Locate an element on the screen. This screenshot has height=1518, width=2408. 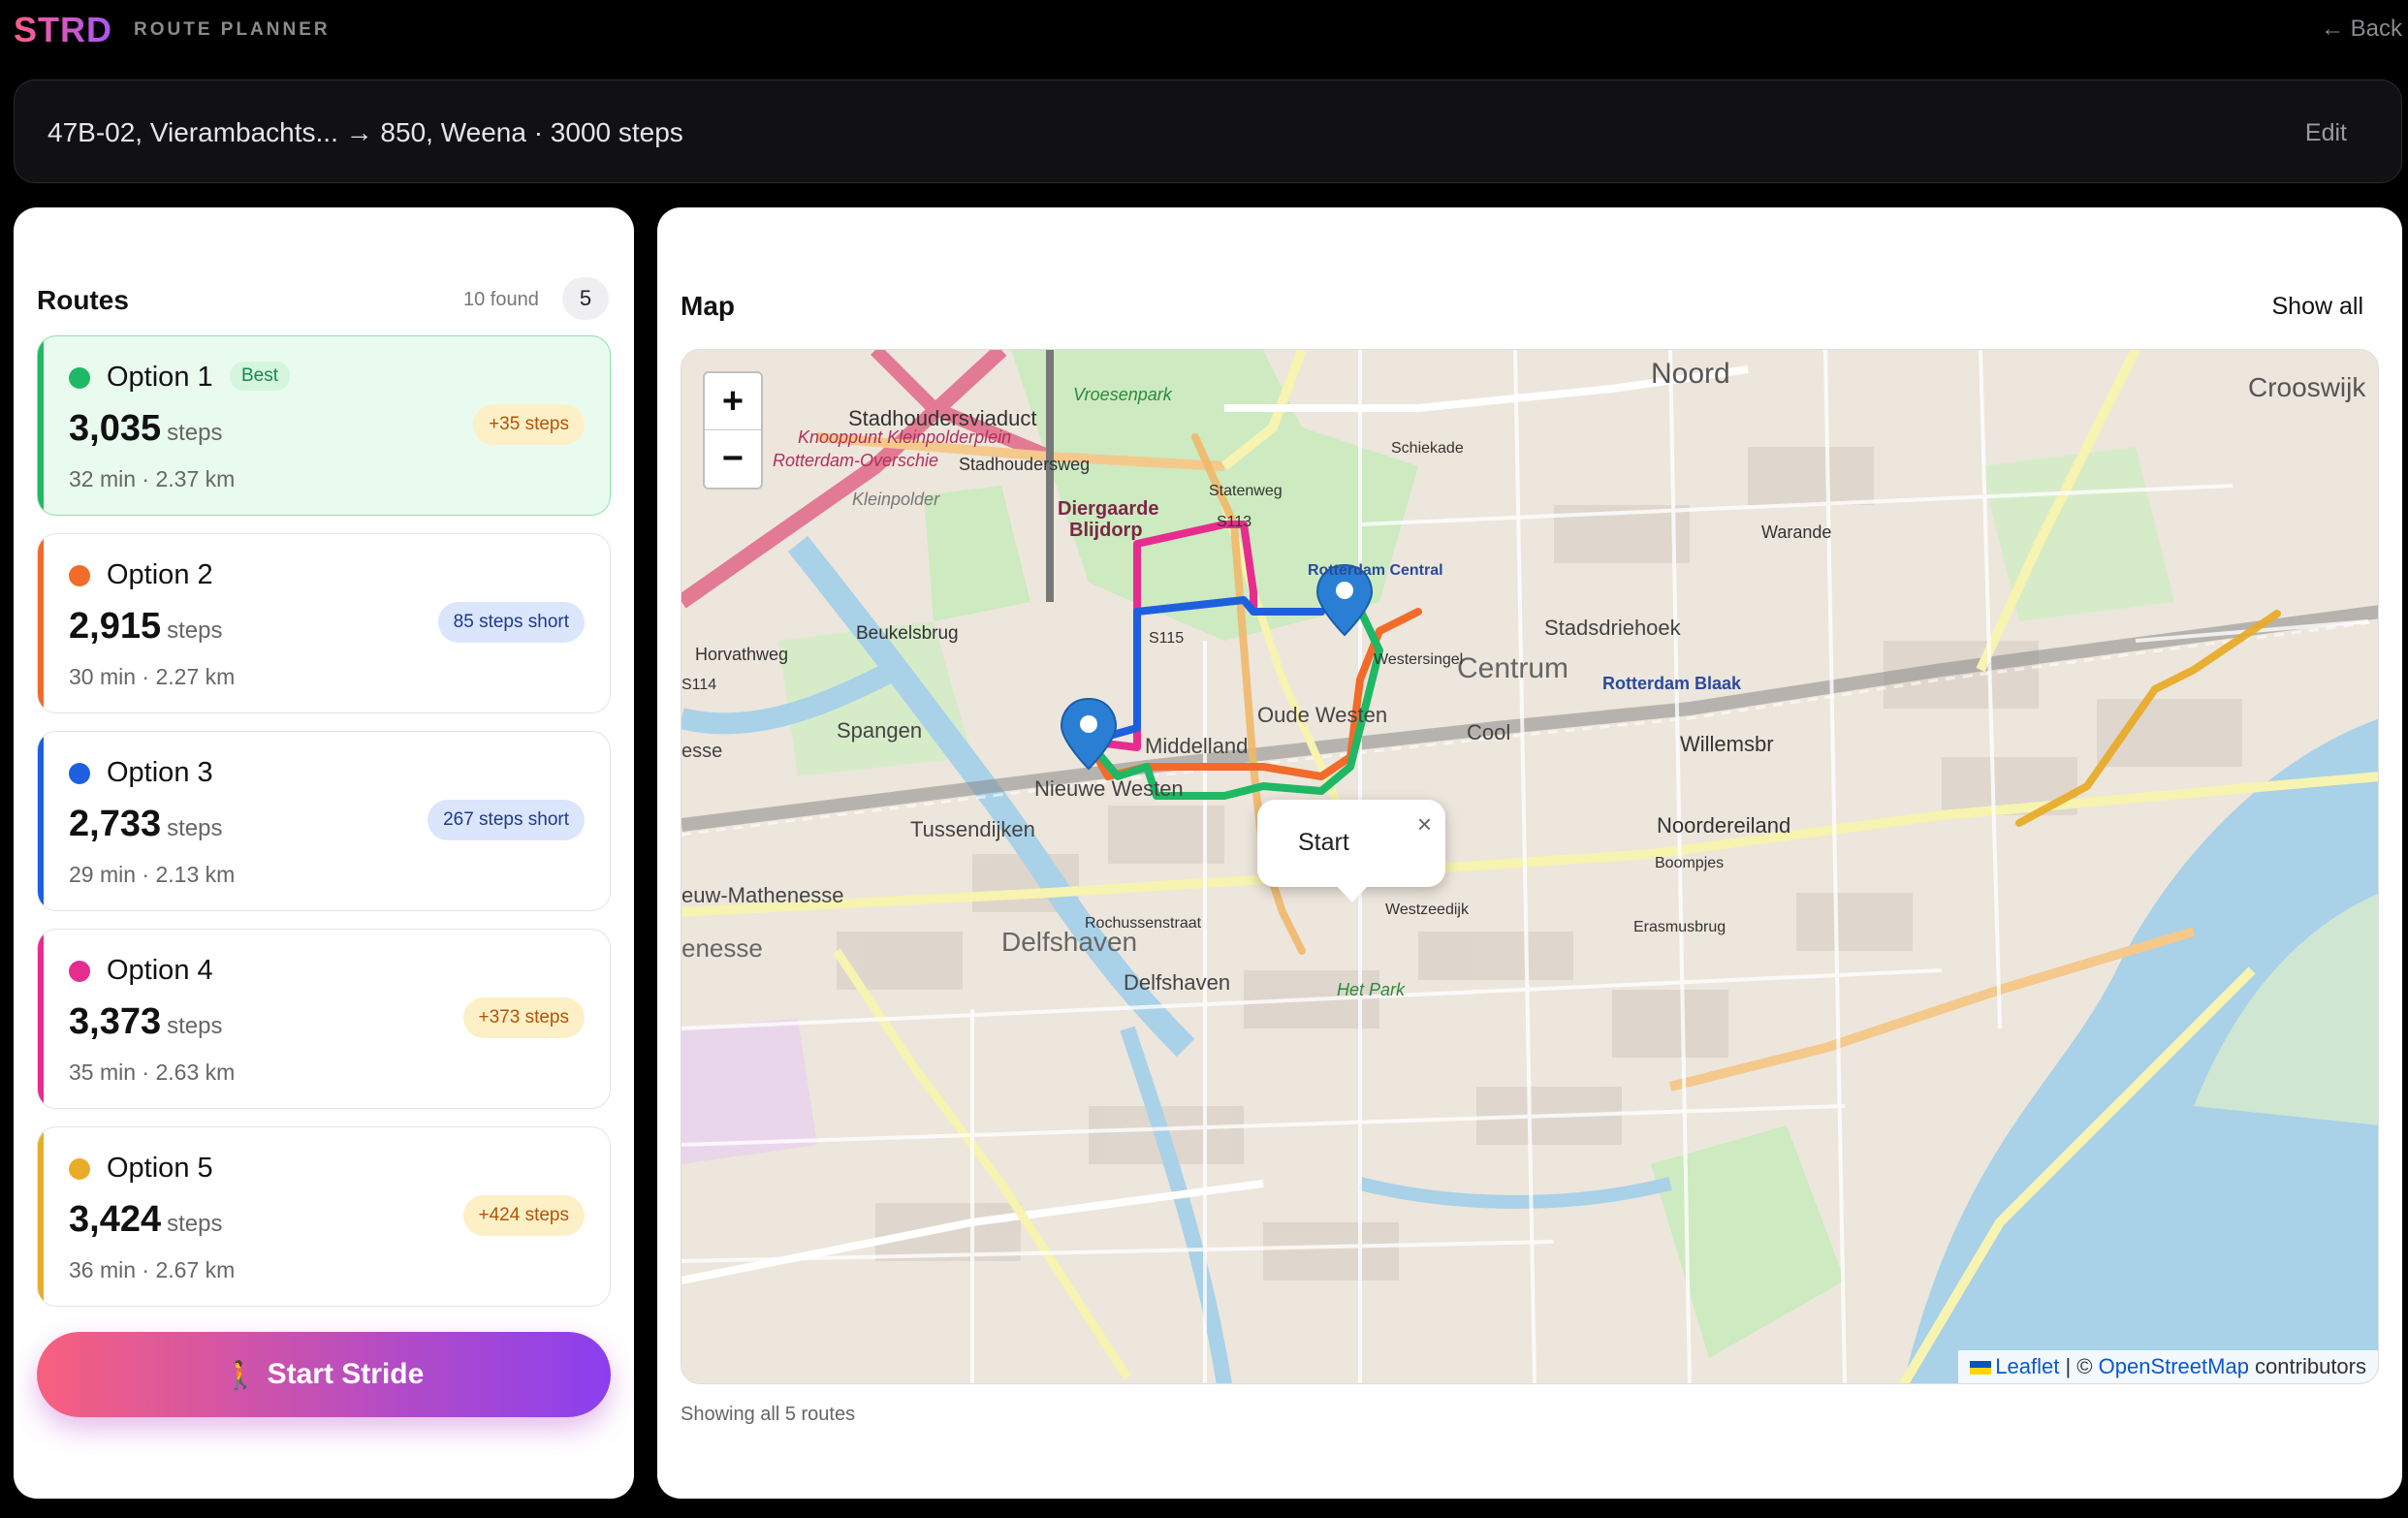
route-steps-value: 3,373 is located at coordinates (115, 1021).